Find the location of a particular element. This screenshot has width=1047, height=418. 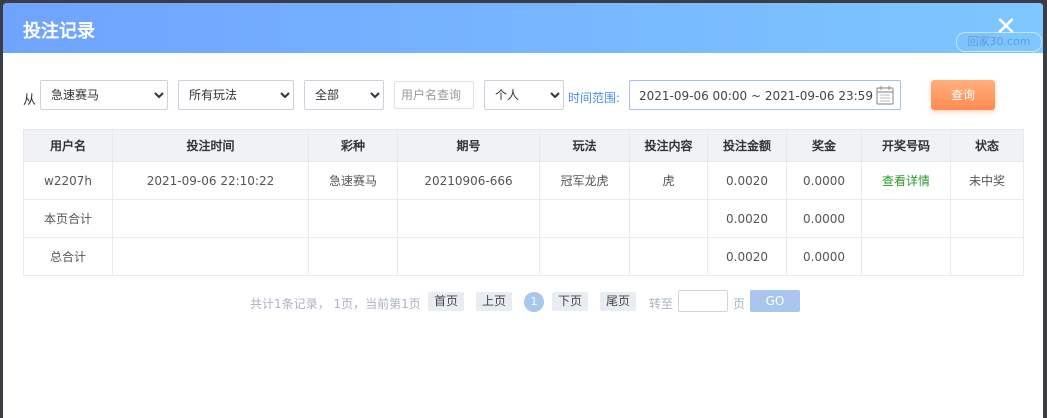

col-header-content: 投注内容 is located at coordinates (668, 145).